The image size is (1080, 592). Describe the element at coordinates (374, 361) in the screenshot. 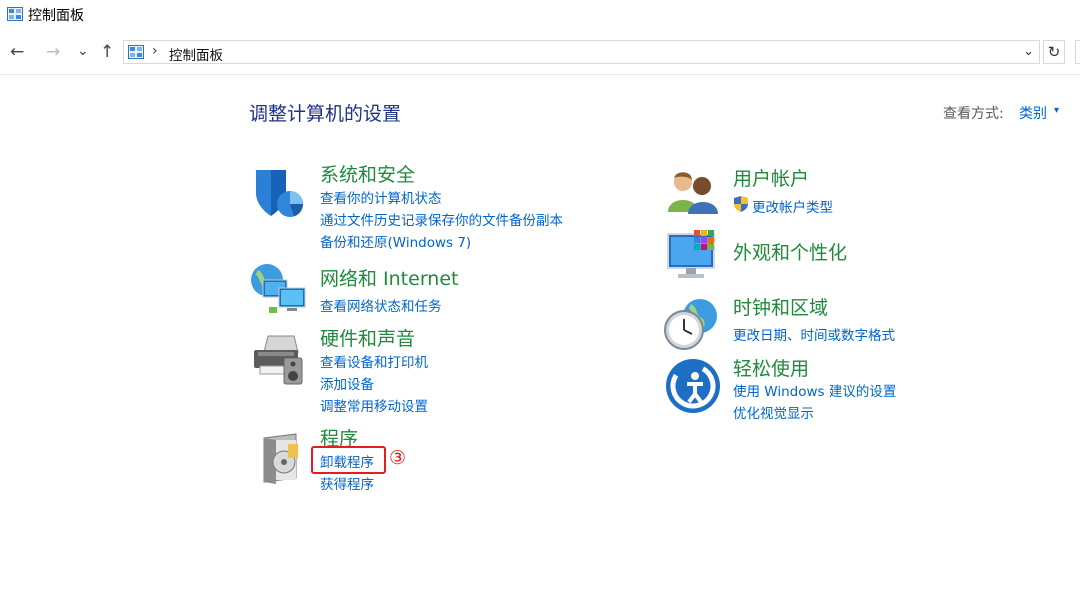

I see `link-view-devices-printers: 查看设备和打印机` at that location.